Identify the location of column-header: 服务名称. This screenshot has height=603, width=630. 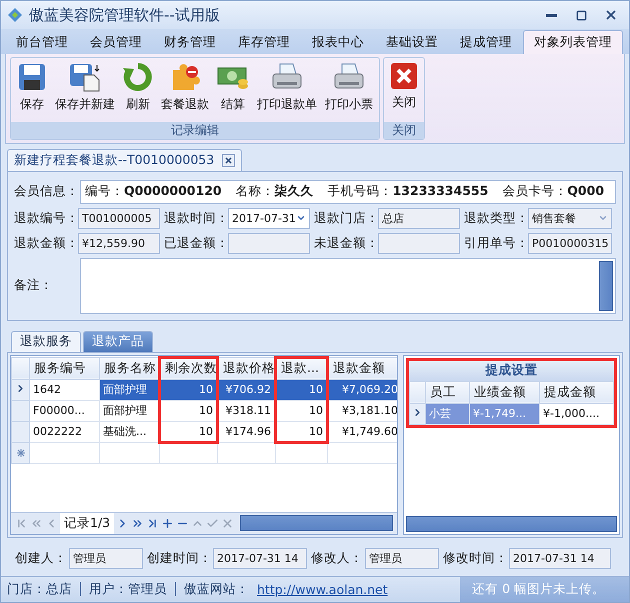
(130, 368).